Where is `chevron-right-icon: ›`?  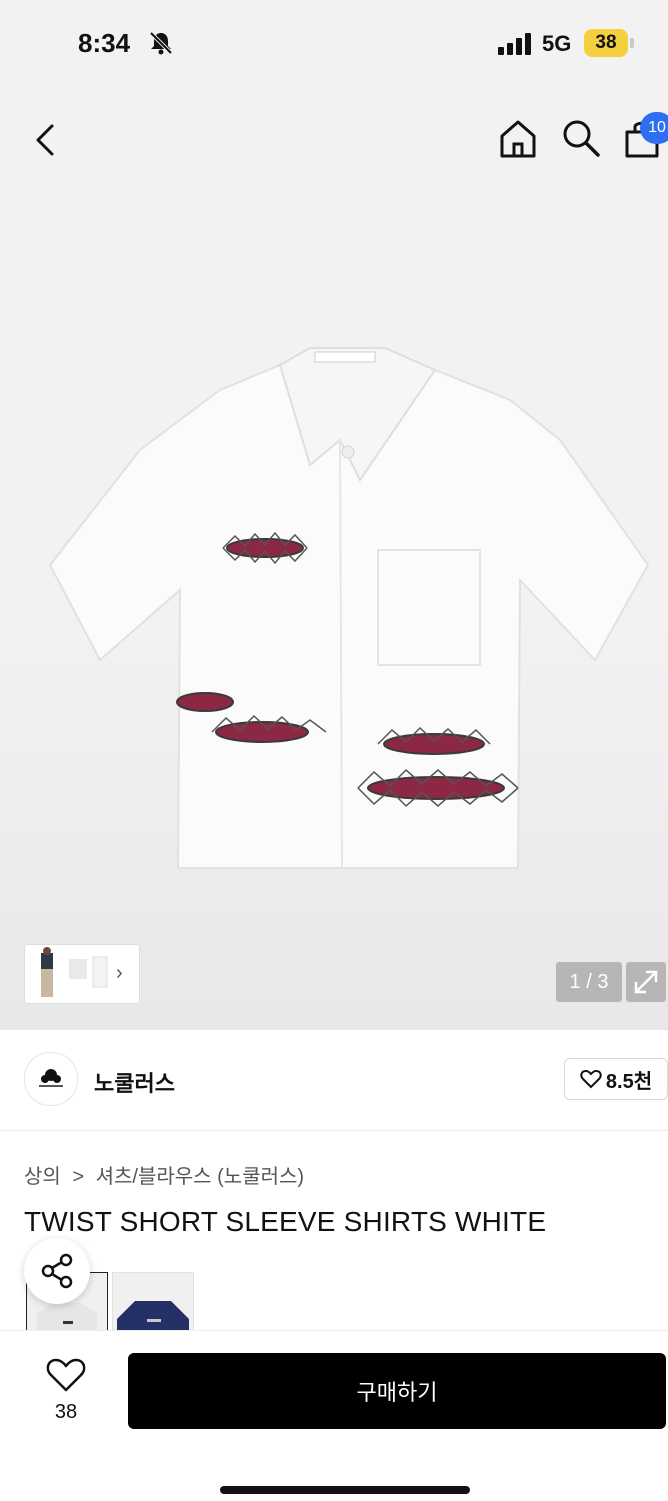 chevron-right-icon: › is located at coordinates (119, 973).